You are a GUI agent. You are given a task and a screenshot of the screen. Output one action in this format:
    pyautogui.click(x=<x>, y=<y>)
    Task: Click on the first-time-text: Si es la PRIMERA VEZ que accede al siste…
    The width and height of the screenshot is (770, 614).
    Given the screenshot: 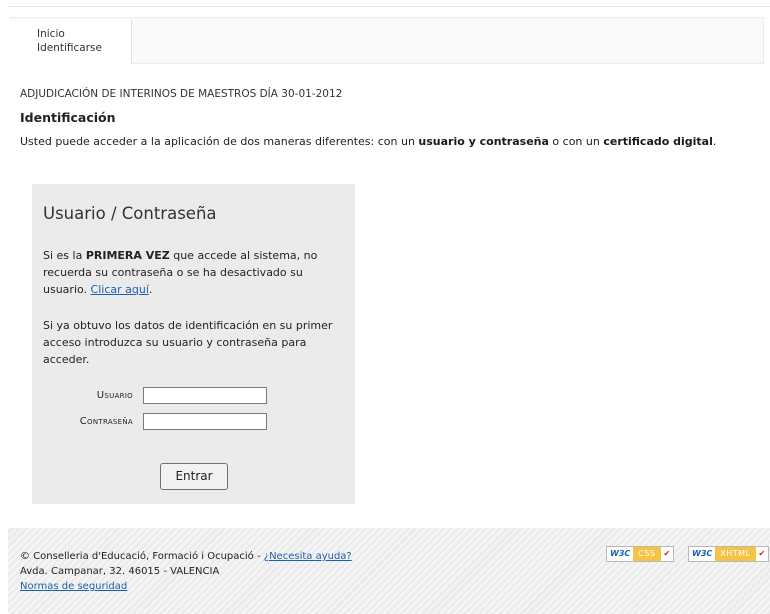 What is the action you would take?
    pyautogui.click(x=193, y=272)
    